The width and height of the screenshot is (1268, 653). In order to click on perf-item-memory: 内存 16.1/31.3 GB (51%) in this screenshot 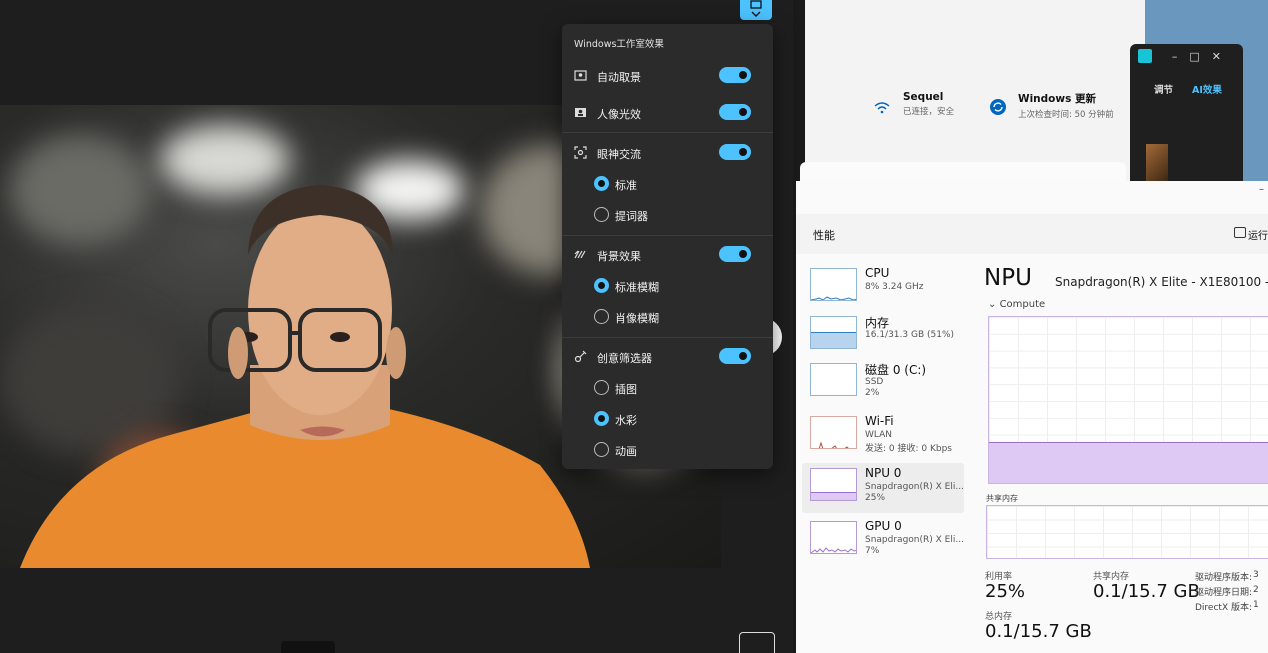, I will do `click(883, 336)`.